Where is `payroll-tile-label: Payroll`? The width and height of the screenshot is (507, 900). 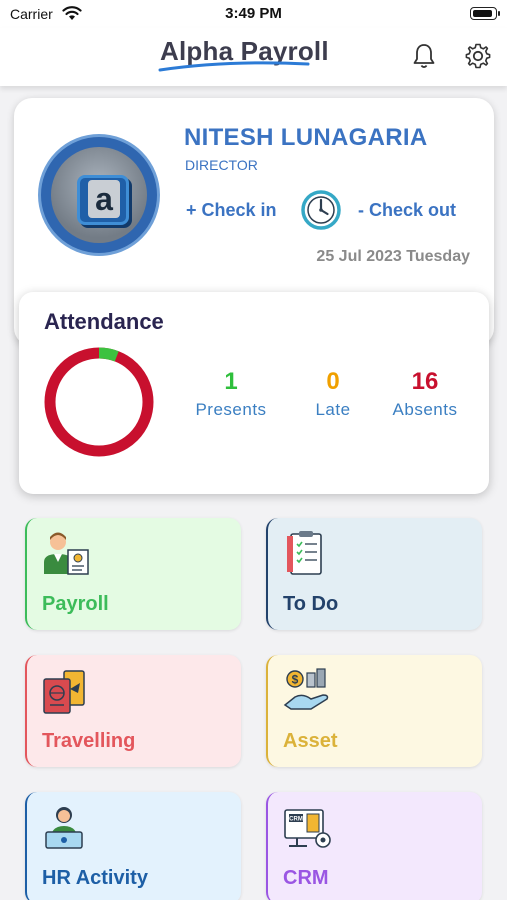
payroll-tile-label: Payroll is located at coordinates (75, 604).